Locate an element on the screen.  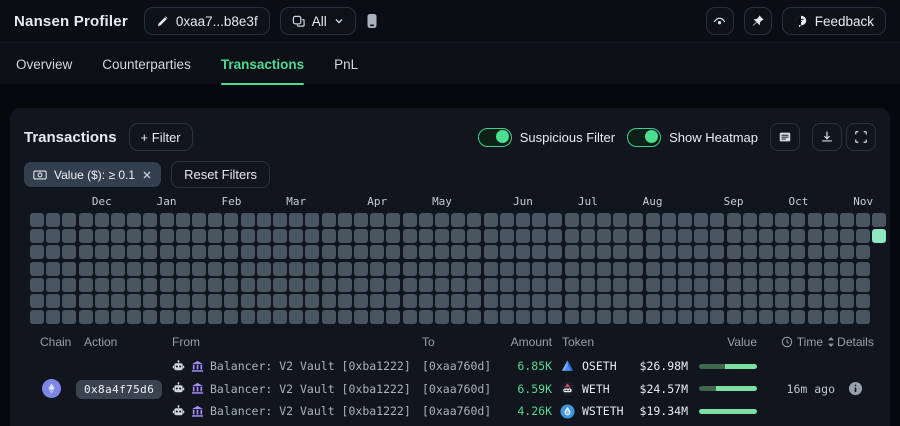
remove-filter-icon is located at coordinates (147, 175).